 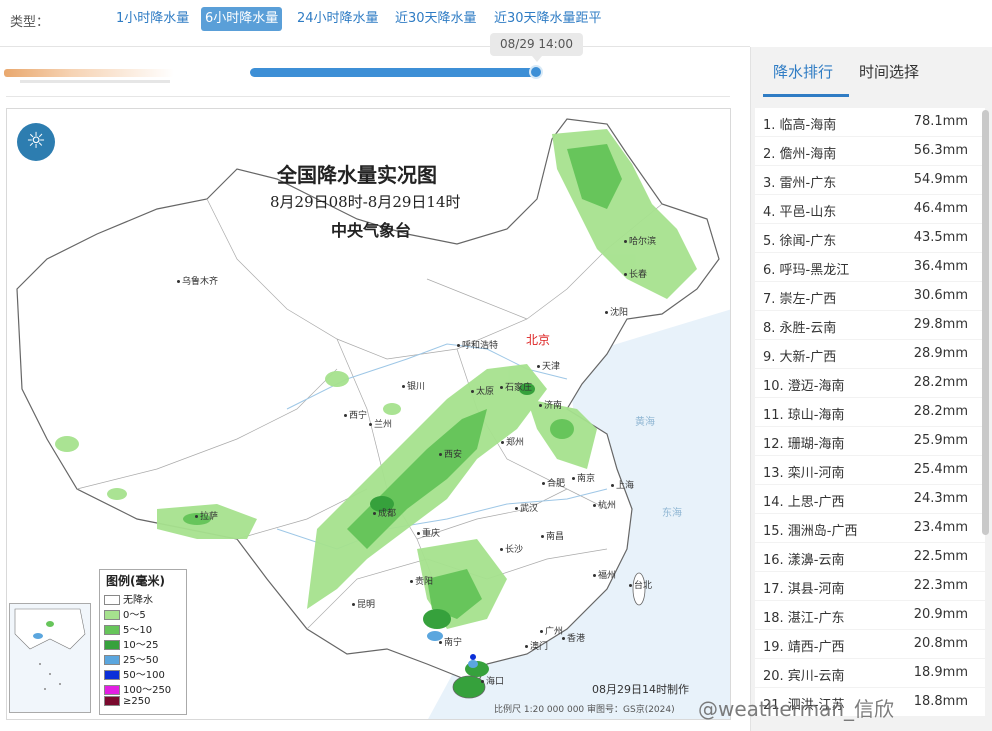 What do you see at coordinates (804, 444) in the screenshot?
I see `station-name: 12. 珊瑚-海南` at bounding box center [804, 444].